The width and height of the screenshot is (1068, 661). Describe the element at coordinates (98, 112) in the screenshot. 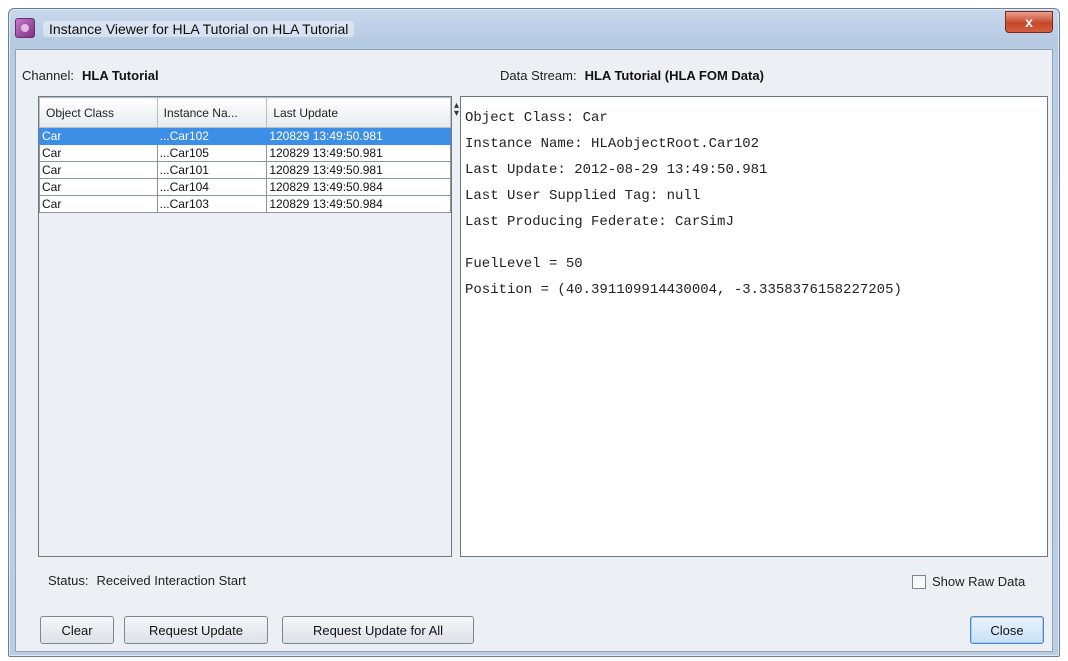

I see `column-header-object-class: Object Class` at that location.